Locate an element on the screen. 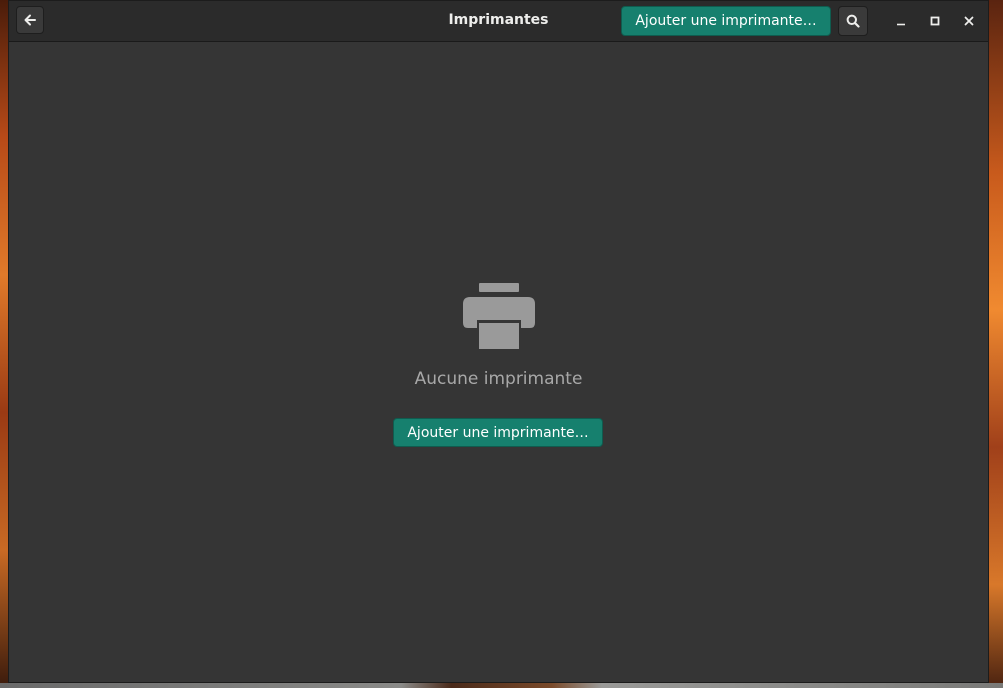 Image resolution: width=1003 pixels, height=688 pixels. desktop-wallpaper-right is located at coordinates (996, 344).